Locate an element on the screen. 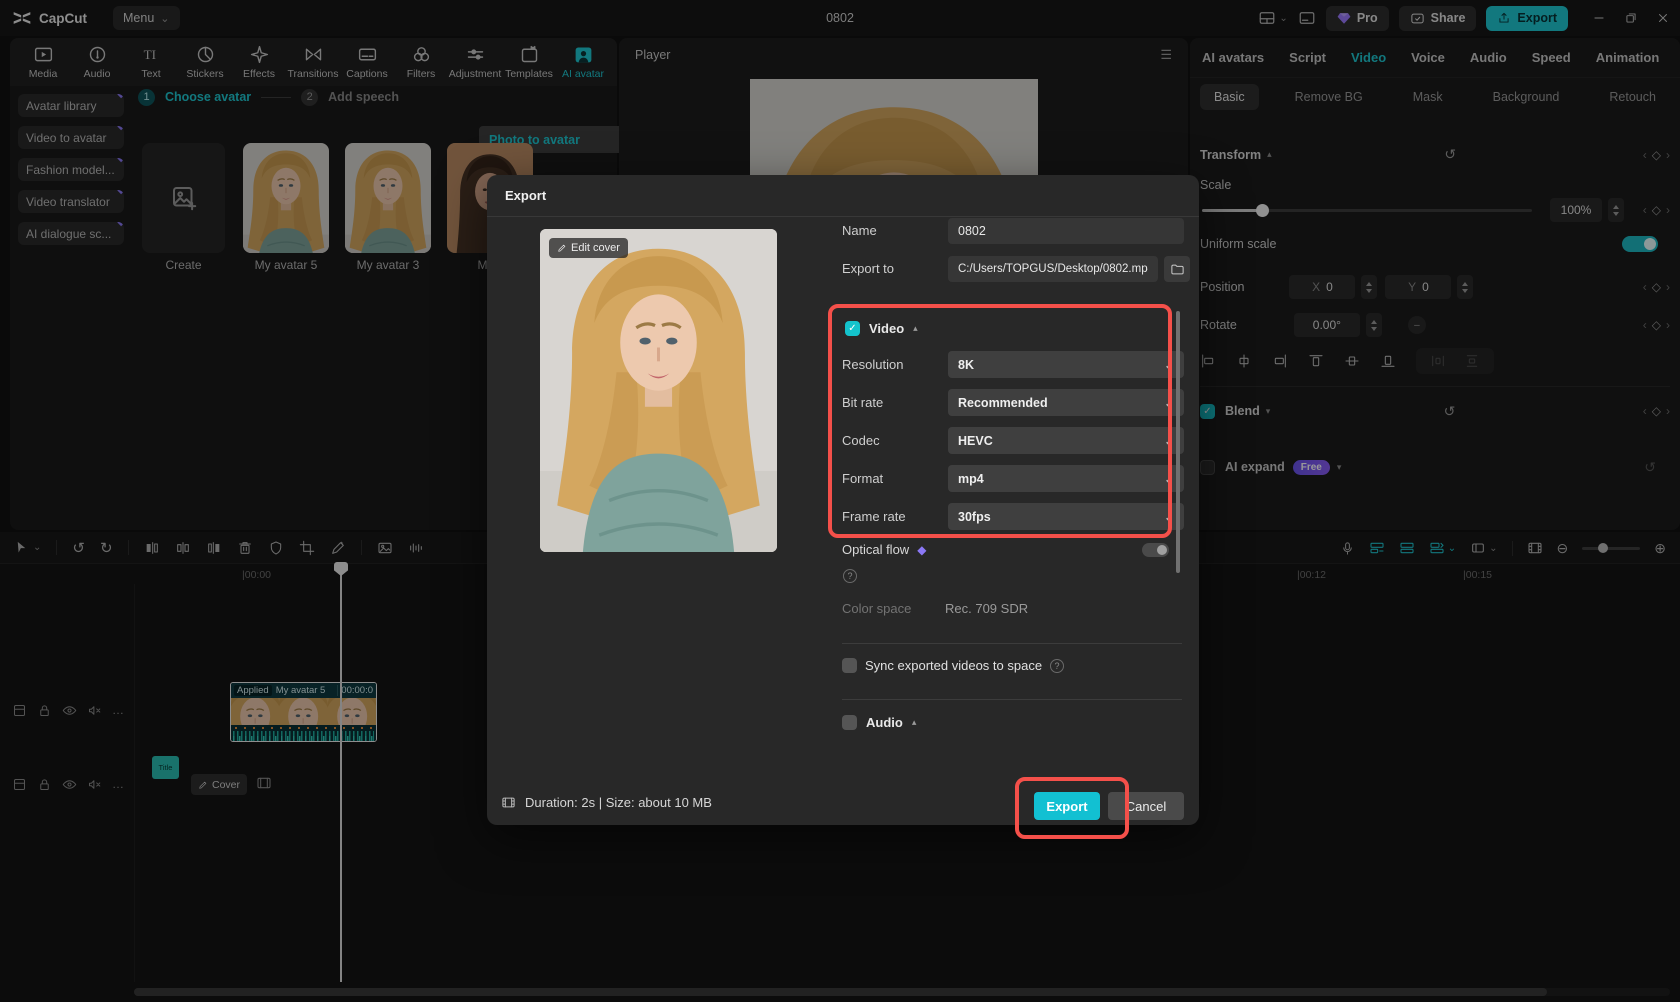  folder-icon is located at coordinates (1177, 269).